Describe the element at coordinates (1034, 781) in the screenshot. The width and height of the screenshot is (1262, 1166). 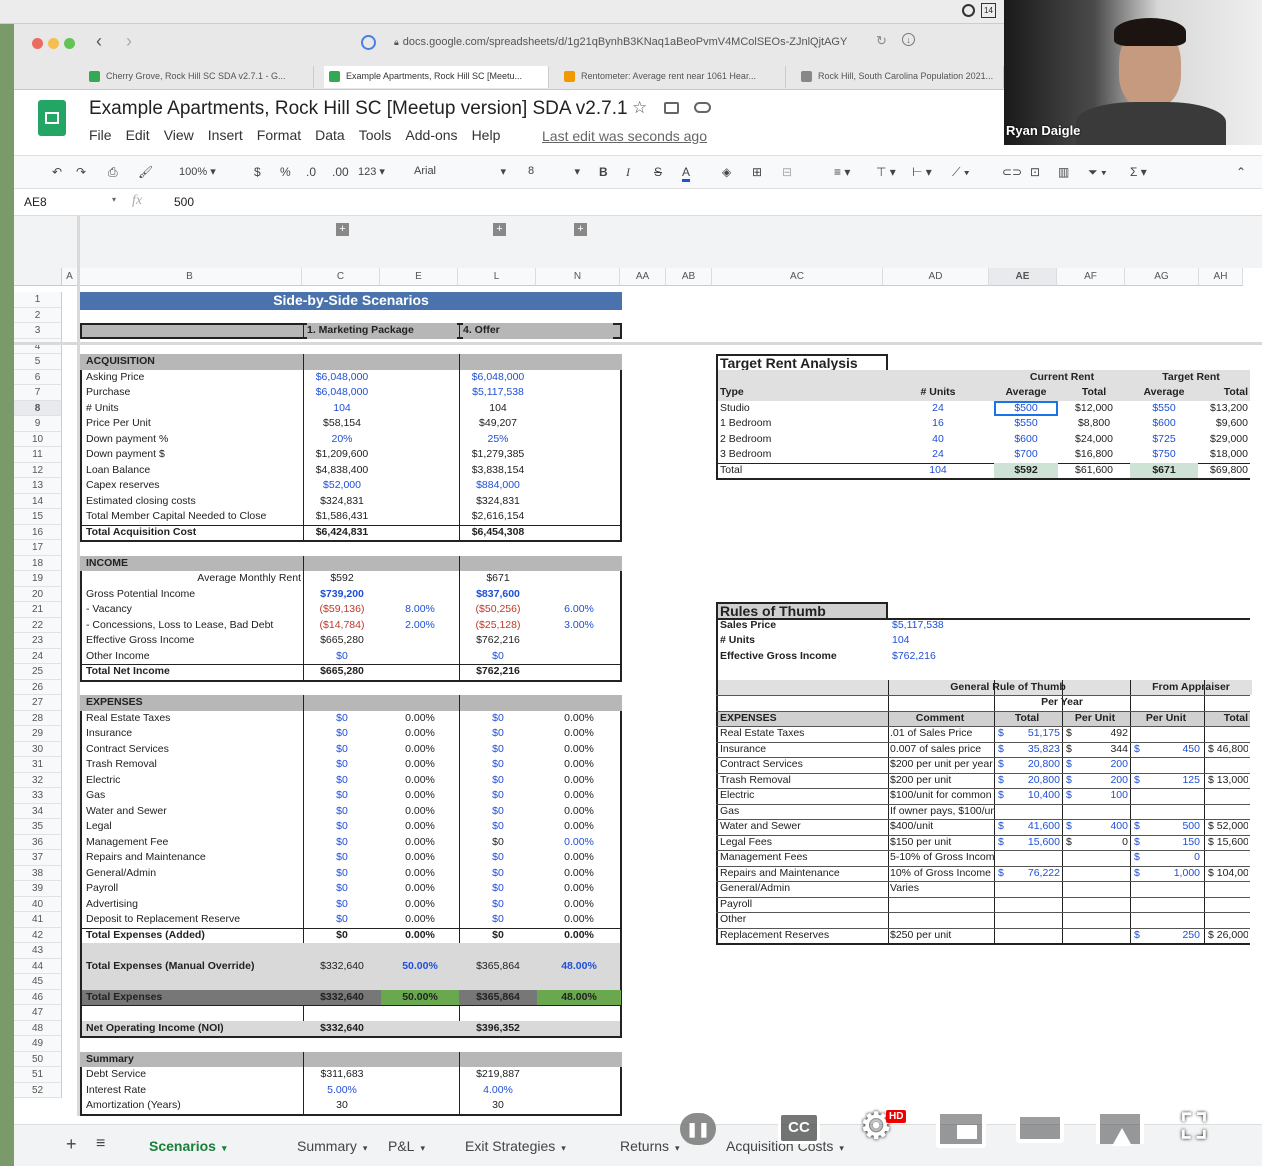
I see `cell: 20,800` at that location.